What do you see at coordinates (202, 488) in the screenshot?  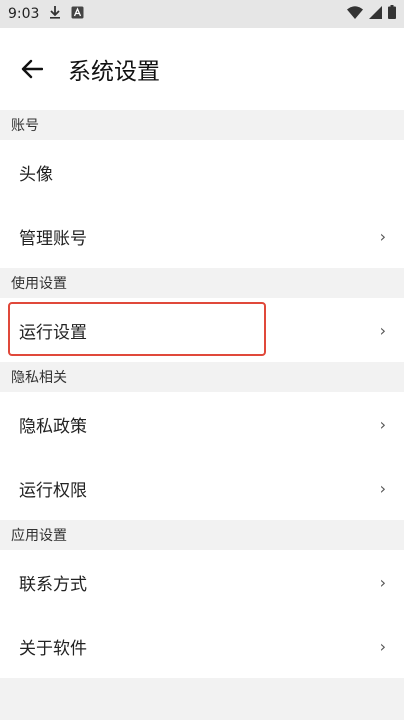 I see `settings-item-run-permissions: 运行权限 ›` at bounding box center [202, 488].